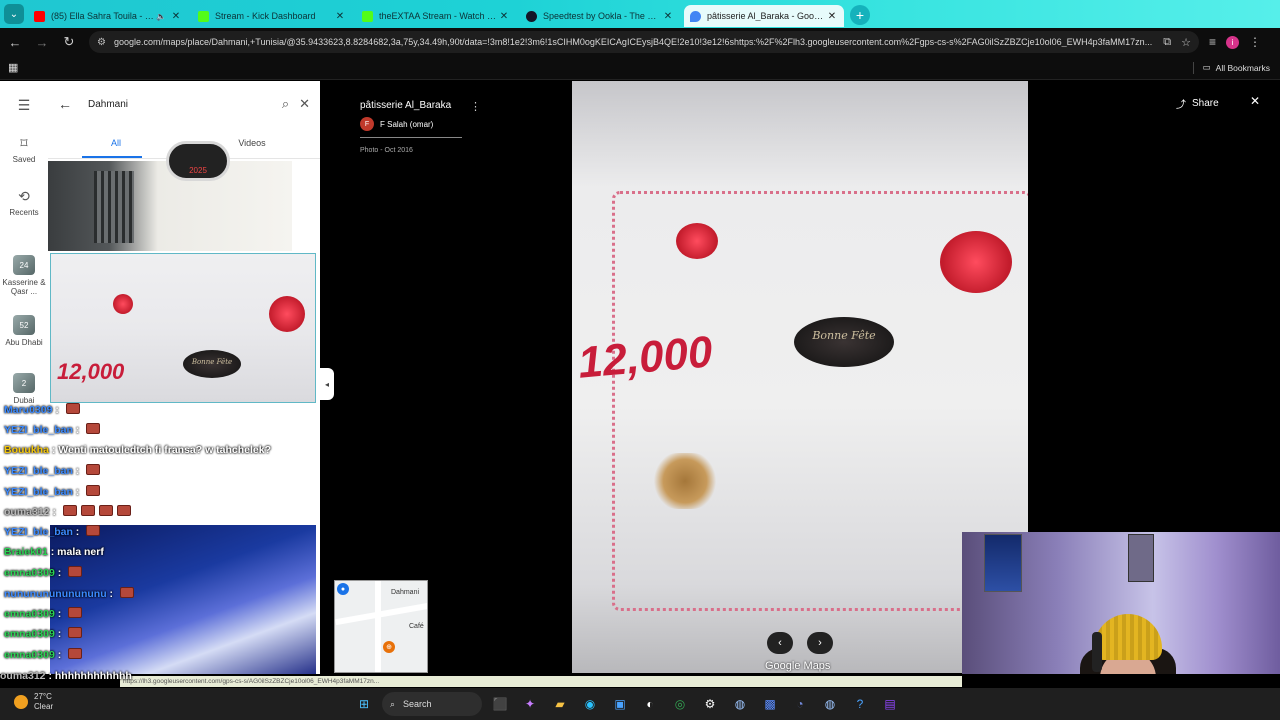 The image size is (1280, 720). What do you see at coordinates (24, 149) in the screenshot?
I see `saved-button: ⌑ Saved` at bounding box center [24, 149].